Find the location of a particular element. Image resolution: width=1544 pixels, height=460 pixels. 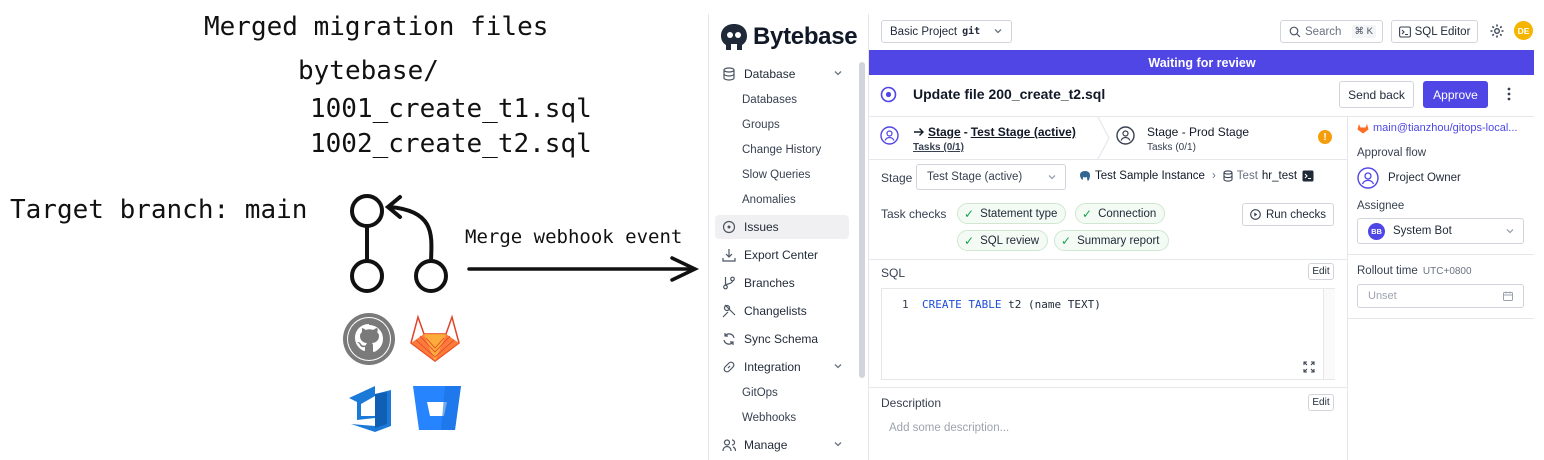

play-circle-icon is located at coordinates (1255, 214).